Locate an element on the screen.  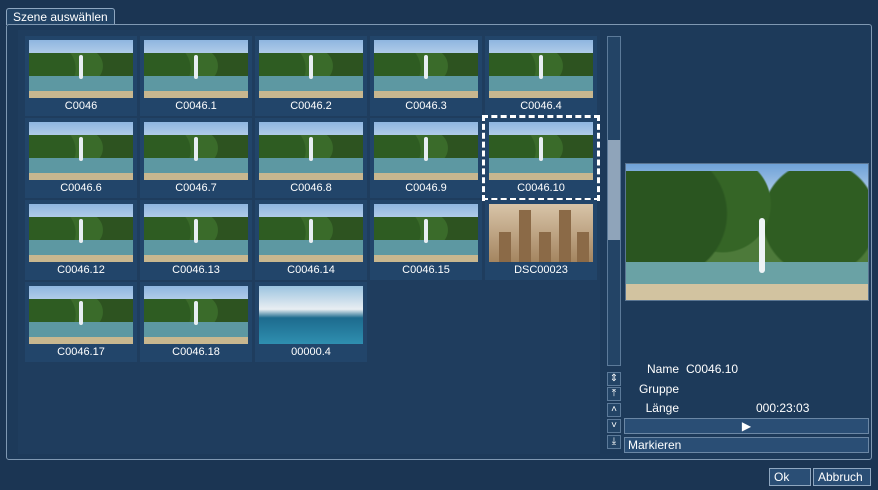
scene-tile: C0046.7 is located at coordinates (196, 158).